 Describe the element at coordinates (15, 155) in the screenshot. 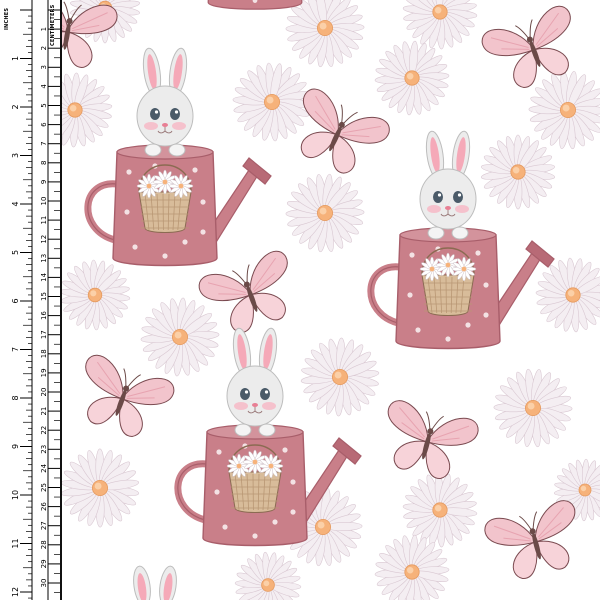

I see `inch-number: 3` at that location.